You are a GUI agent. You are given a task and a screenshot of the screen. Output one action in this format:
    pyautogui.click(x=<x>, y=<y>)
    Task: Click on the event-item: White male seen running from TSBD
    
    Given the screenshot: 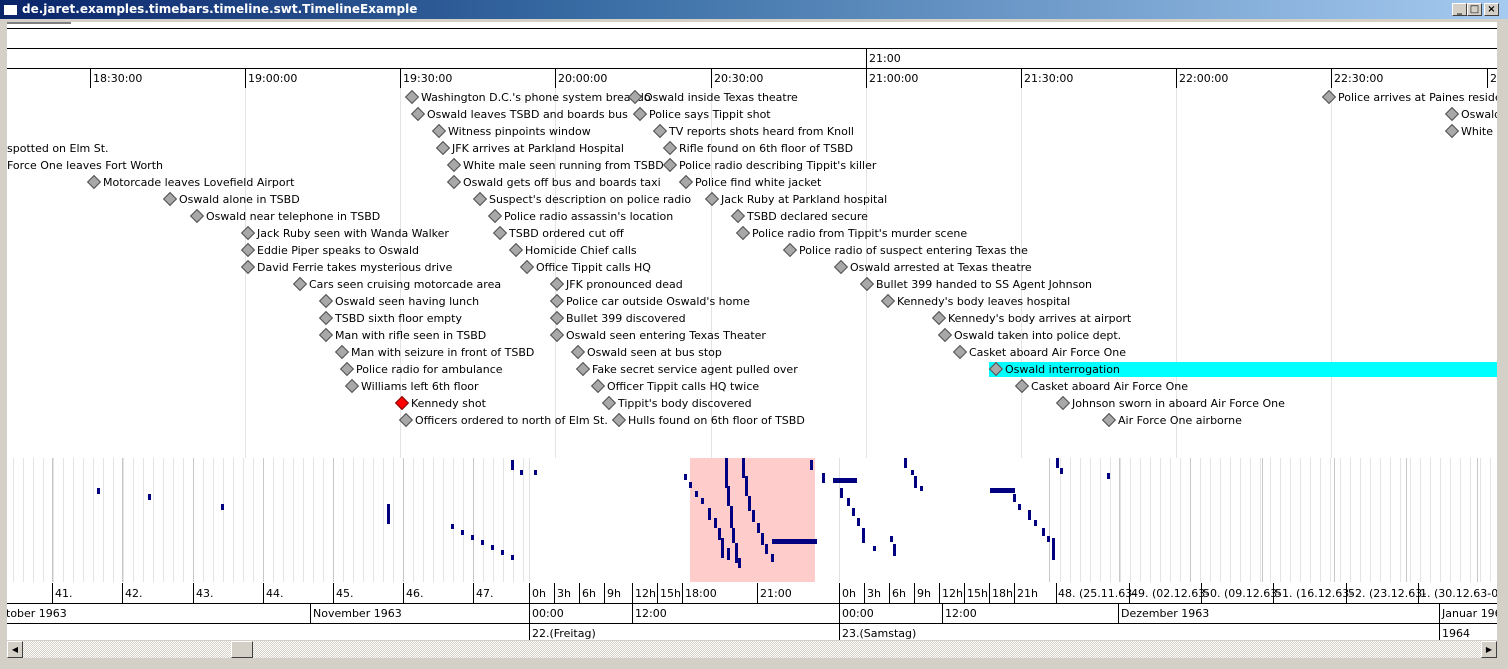 What is the action you would take?
    pyautogui.click(x=555, y=165)
    